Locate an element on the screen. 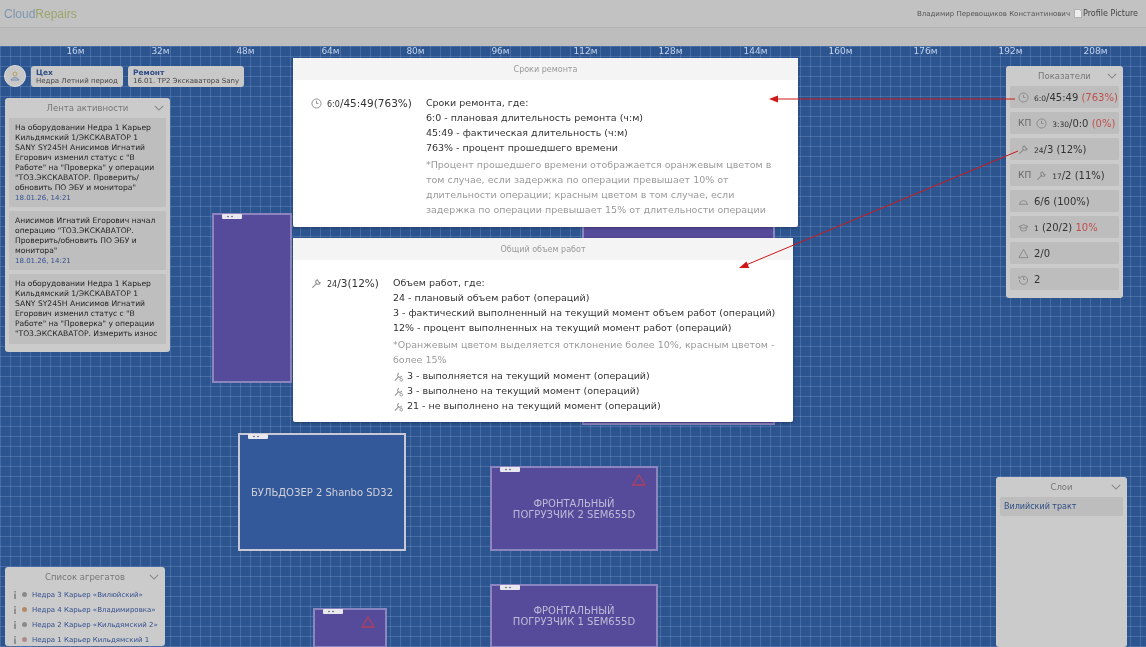 This screenshot has height=647, width=1146. popup-note: *Процент прошедшего времени отображается оранжевым цветом в том случае, если задержка по операции превышает 10% от длительности операции; красным цветом в том случае, если задержка по операции превышает 15% от длительности операции is located at coordinates (599, 187).